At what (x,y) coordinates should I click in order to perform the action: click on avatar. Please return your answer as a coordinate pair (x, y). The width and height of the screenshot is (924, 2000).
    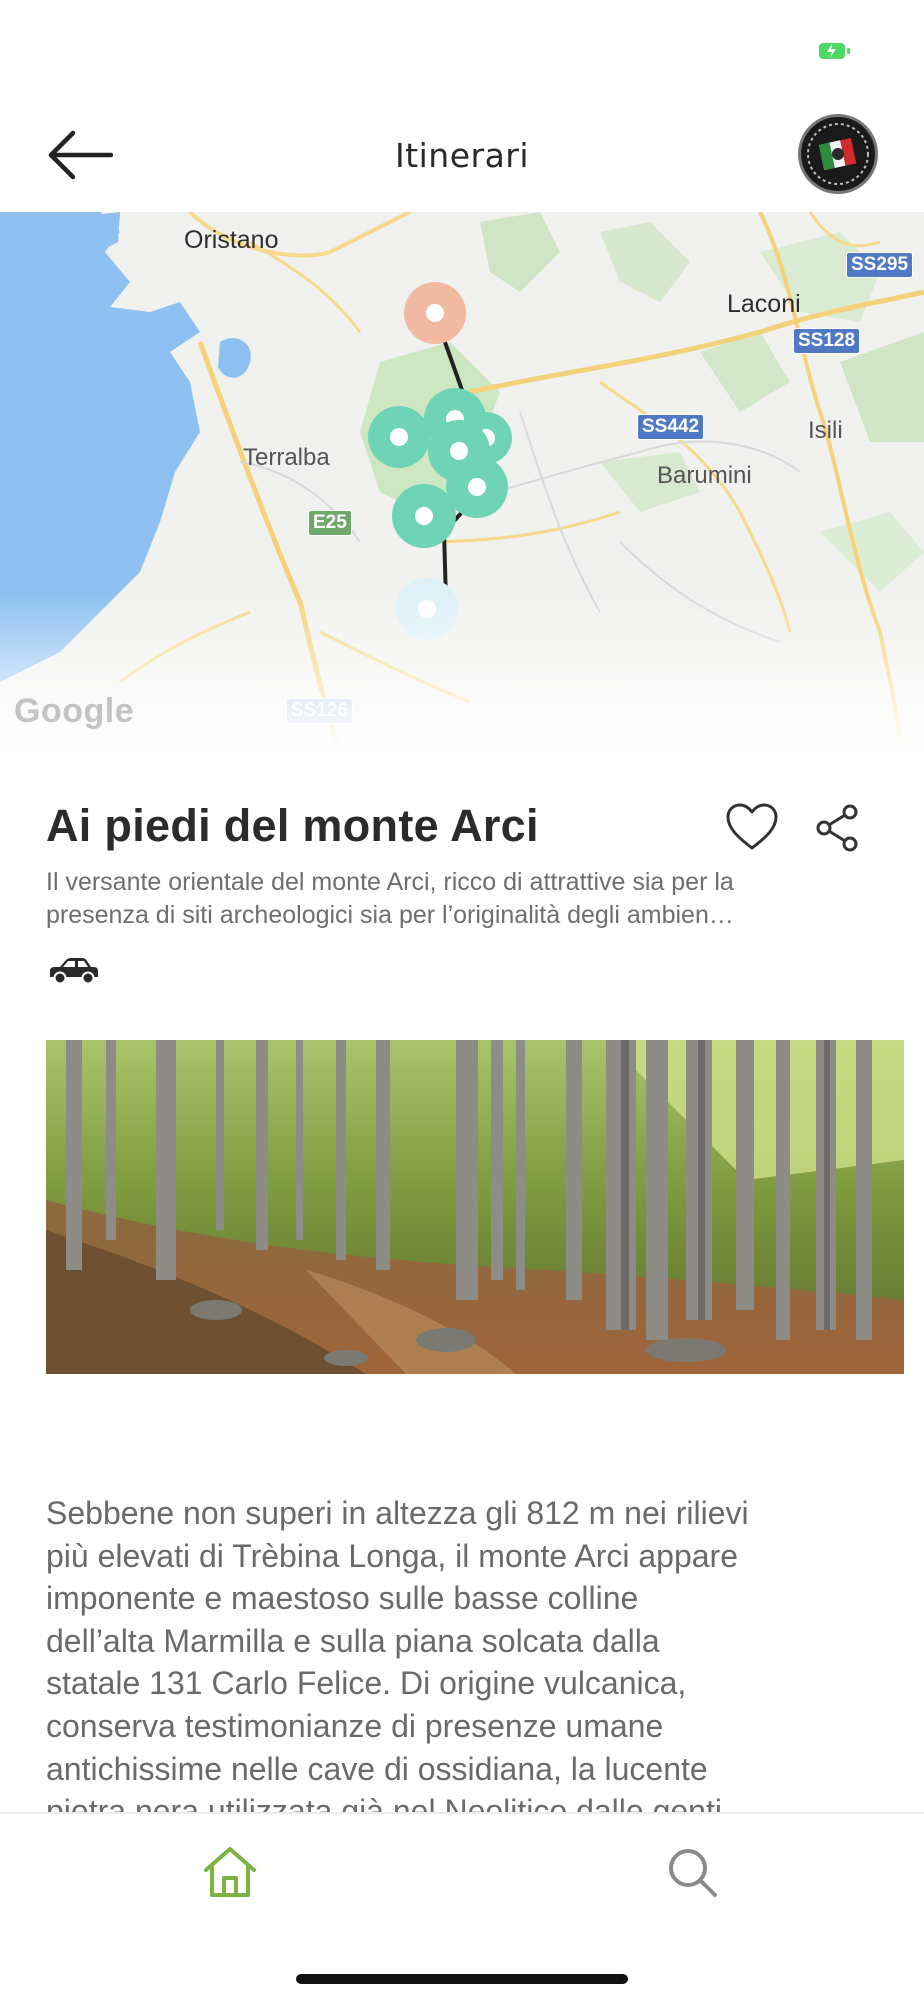
    Looking at the image, I should click on (838, 154).